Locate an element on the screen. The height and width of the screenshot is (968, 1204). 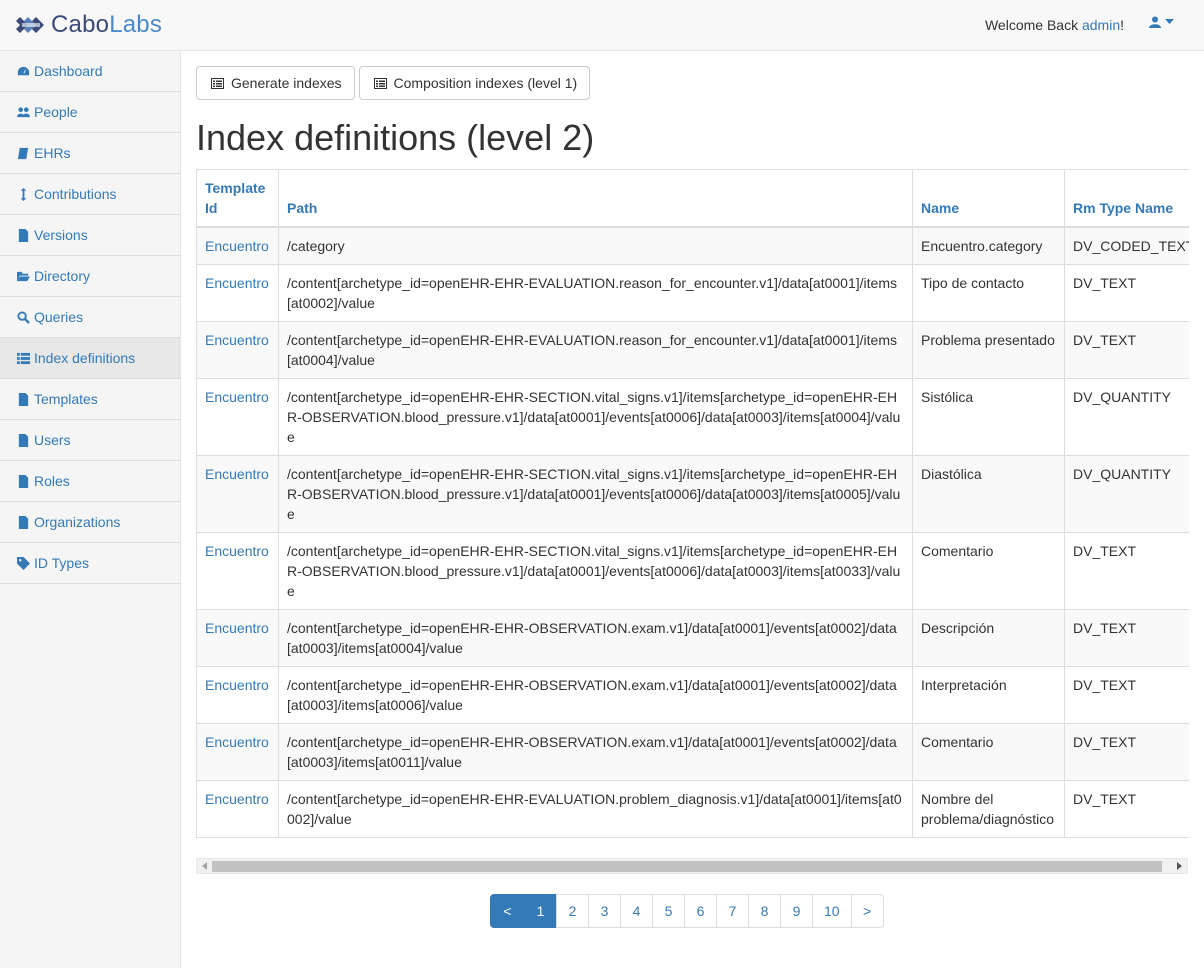
column-header-name: Name is located at coordinates (988, 198).